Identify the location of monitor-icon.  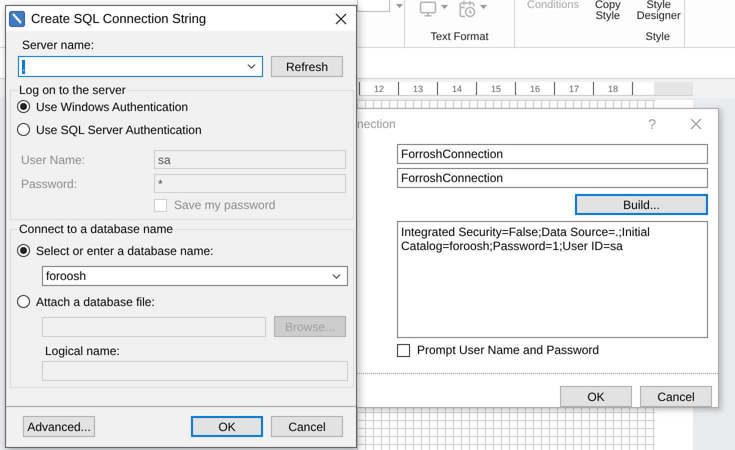
(428, 9).